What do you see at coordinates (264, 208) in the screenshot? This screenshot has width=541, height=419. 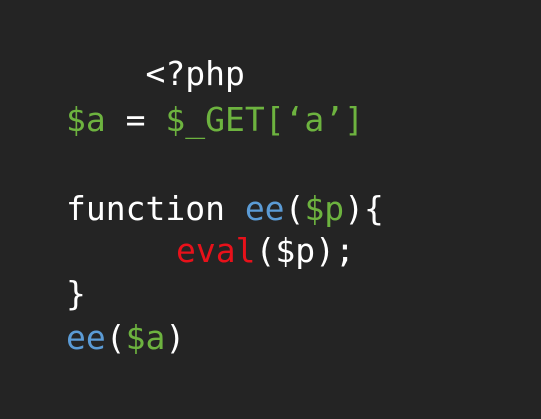 I see `function-name: ee` at bounding box center [264, 208].